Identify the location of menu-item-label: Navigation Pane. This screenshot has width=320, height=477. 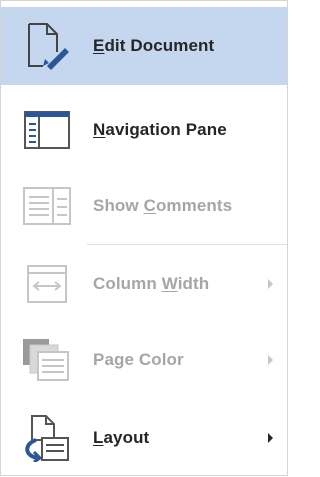
(160, 129).